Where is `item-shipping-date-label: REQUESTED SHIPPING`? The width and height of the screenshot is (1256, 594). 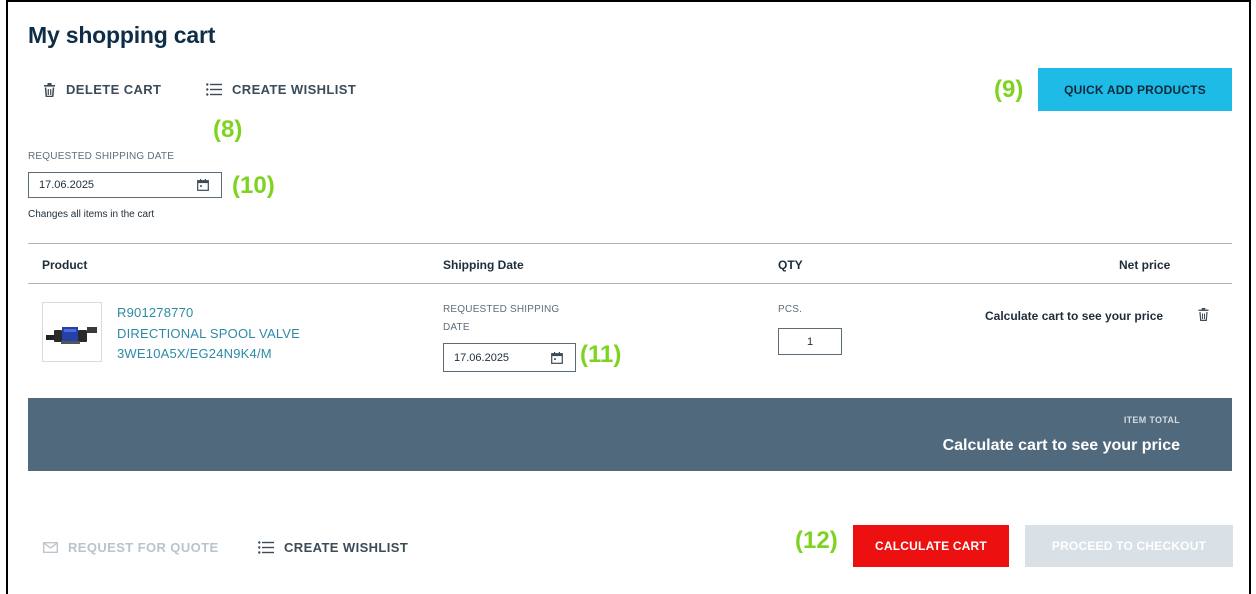
item-shipping-date-label: REQUESTED SHIPPING is located at coordinates (501, 309).